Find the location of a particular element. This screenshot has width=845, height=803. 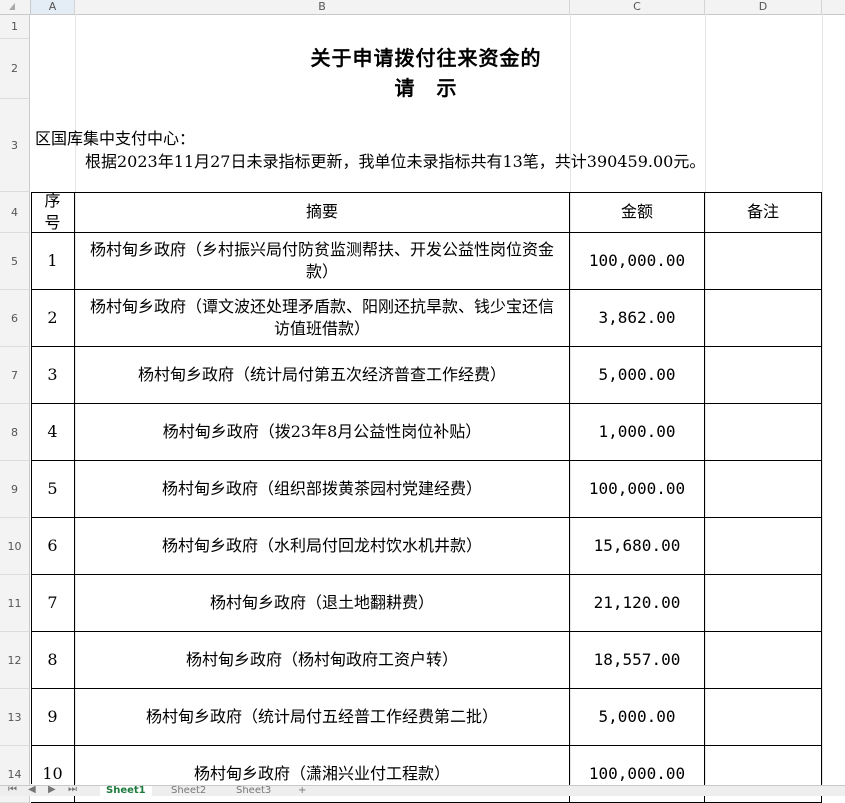

column-header-a: A is located at coordinates (53, 7).